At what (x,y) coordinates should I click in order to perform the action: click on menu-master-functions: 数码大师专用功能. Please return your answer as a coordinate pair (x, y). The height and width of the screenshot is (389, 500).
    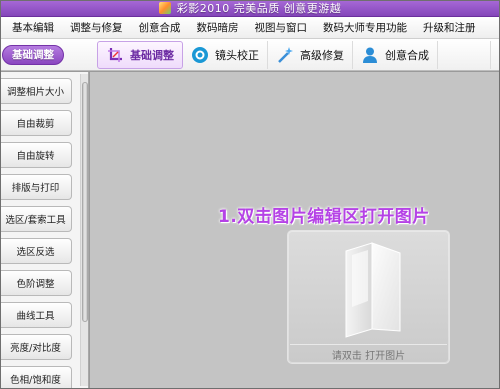
    Looking at the image, I should click on (365, 27).